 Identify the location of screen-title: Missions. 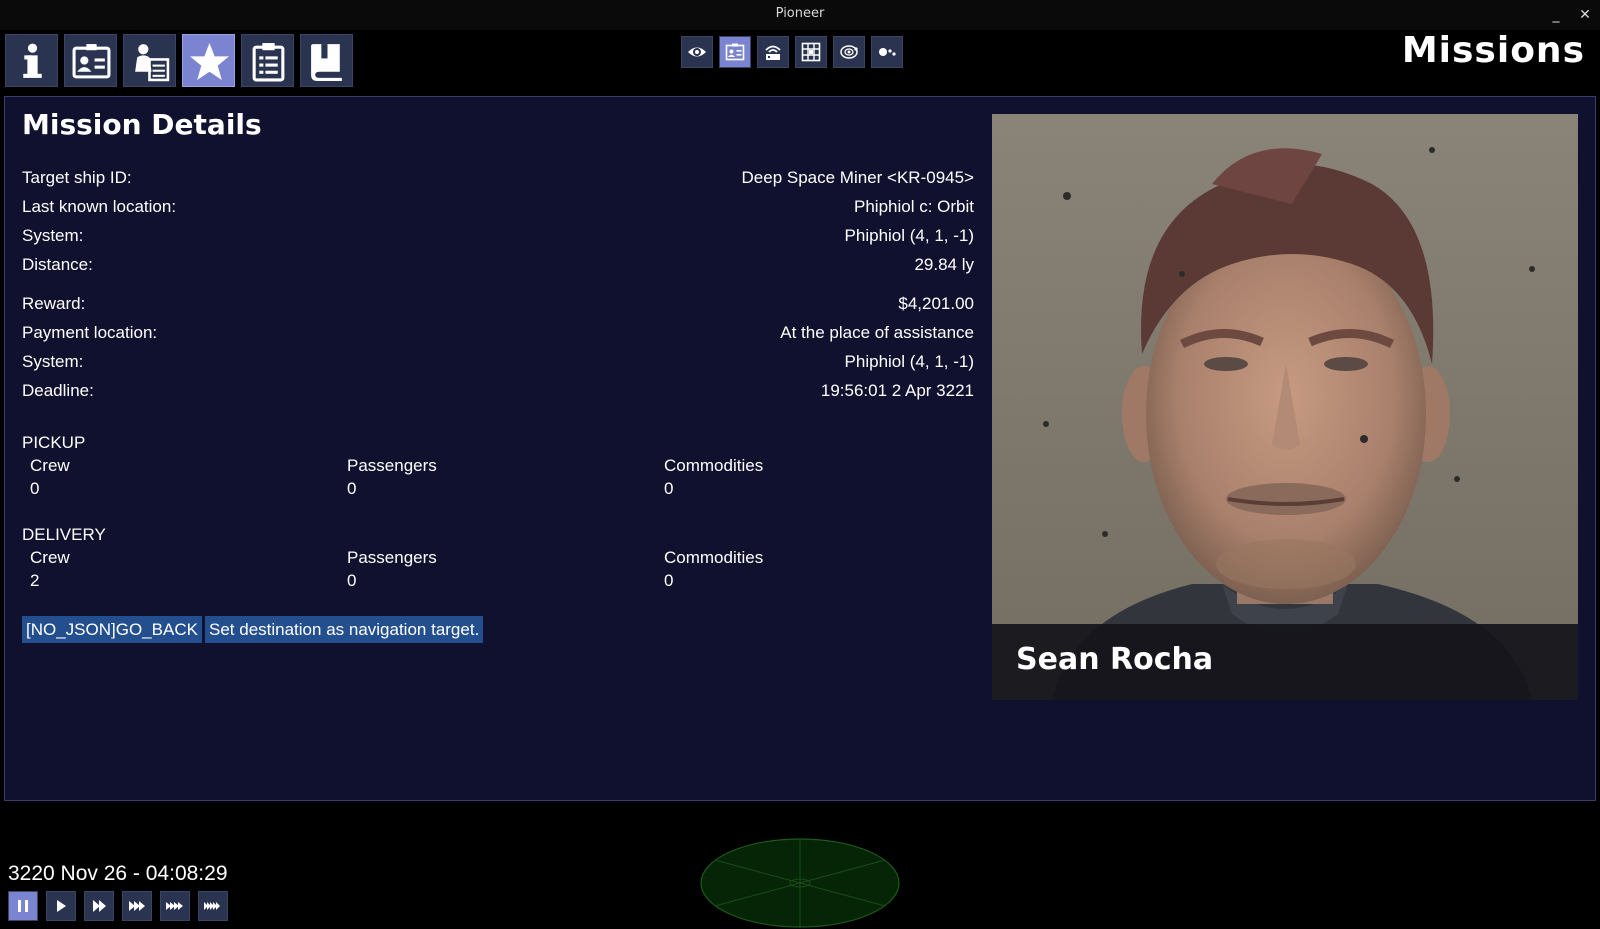
(1493, 50).